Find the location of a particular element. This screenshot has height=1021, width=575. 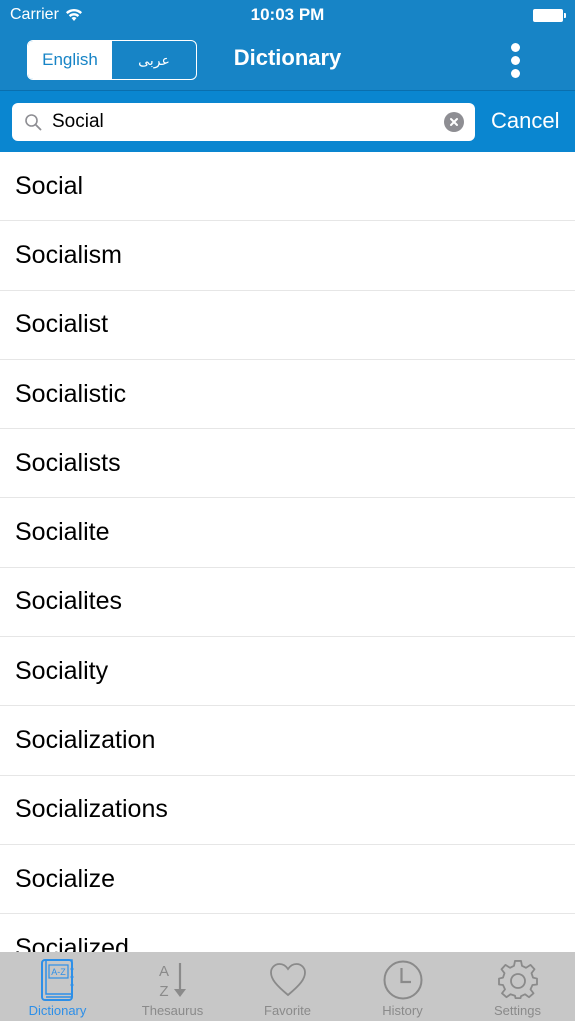

navigation-header: Carrier 10:03 PM English عربی Dictionary is located at coordinates (287, 45).